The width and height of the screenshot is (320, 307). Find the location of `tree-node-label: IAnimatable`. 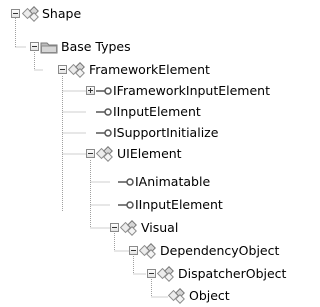

tree-node-label: IAnimatable is located at coordinates (173, 181).